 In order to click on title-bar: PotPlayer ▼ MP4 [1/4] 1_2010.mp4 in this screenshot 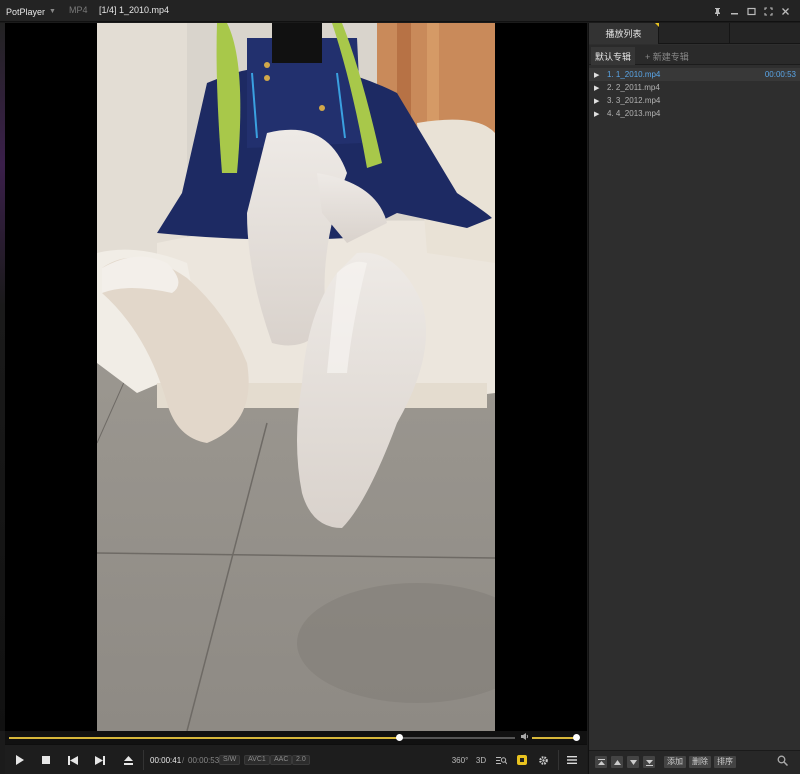, I will do `click(400, 11)`.